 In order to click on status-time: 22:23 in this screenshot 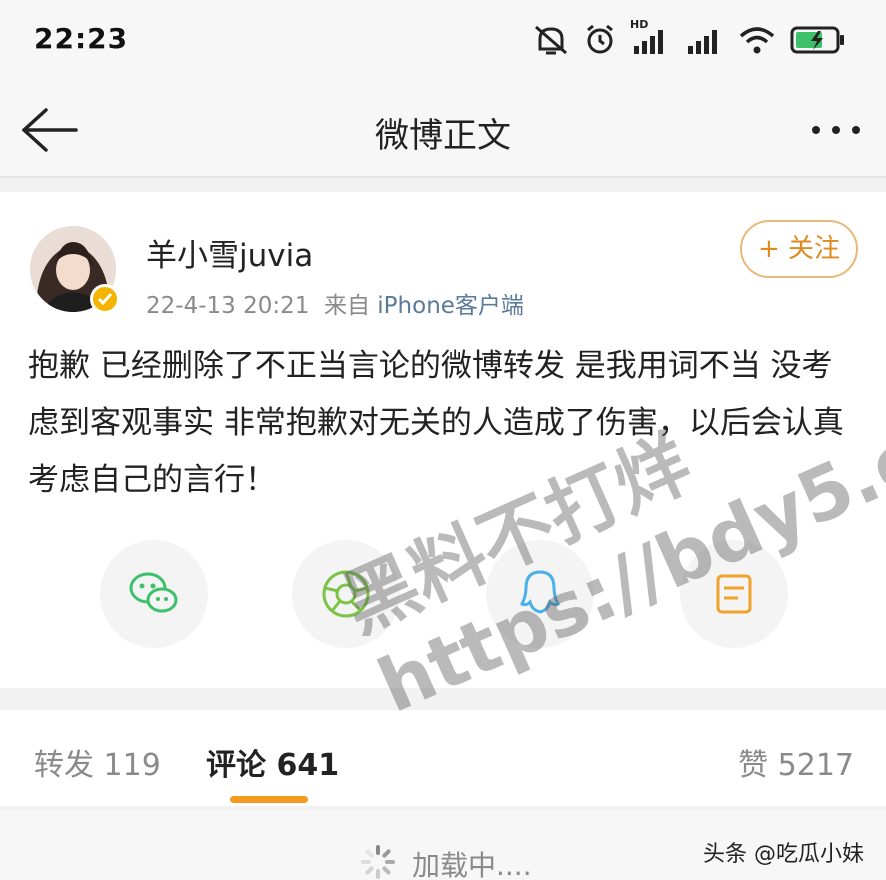, I will do `click(81, 38)`.